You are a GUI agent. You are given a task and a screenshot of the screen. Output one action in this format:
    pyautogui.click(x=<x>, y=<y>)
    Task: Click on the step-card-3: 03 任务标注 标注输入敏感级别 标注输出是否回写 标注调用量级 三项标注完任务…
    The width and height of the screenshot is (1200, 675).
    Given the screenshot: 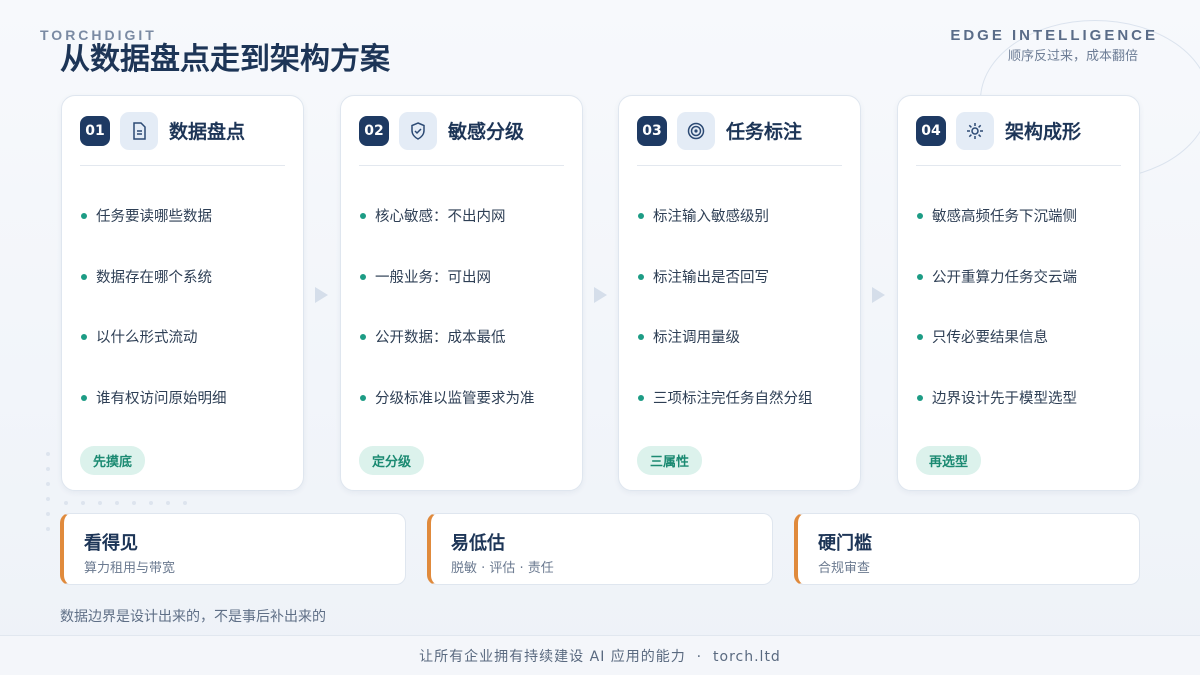 What is the action you would take?
    pyautogui.click(x=739, y=293)
    